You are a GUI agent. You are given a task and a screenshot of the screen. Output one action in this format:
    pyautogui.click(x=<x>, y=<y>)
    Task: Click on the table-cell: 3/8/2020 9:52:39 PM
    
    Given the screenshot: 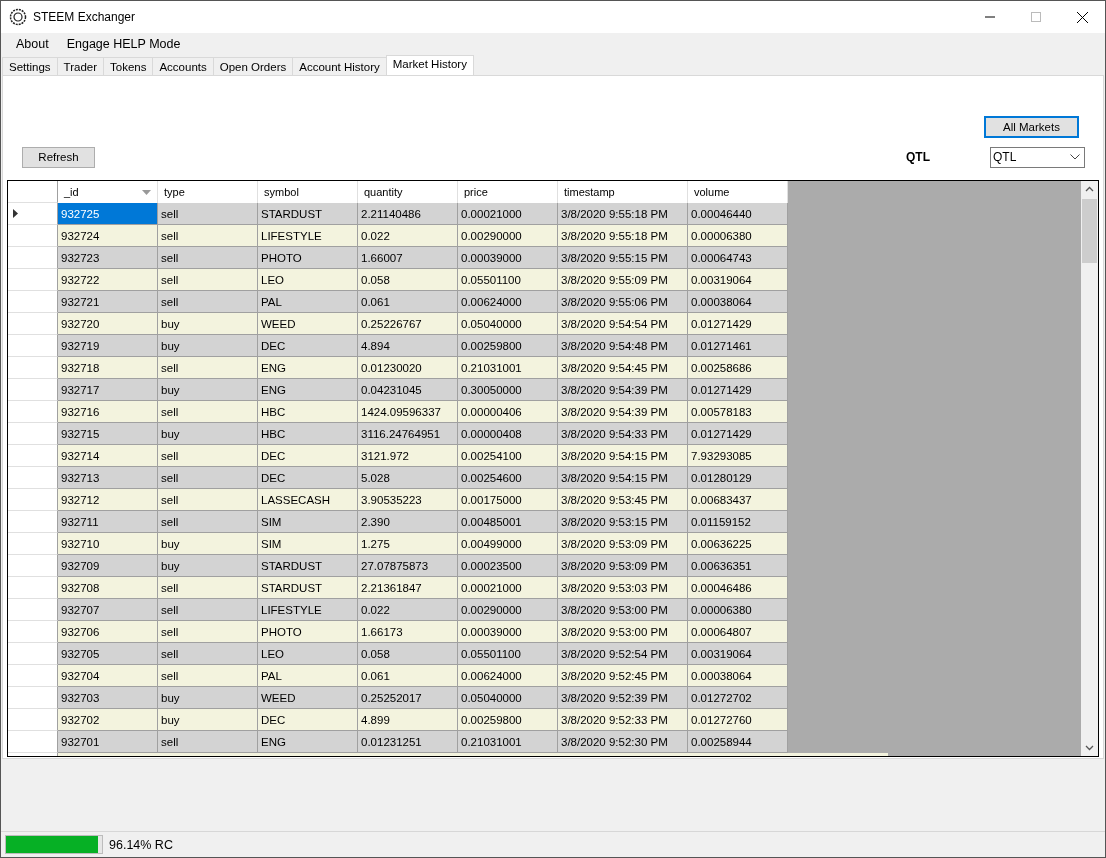 What is the action you would take?
    pyautogui.click(x=623, y=698)
    